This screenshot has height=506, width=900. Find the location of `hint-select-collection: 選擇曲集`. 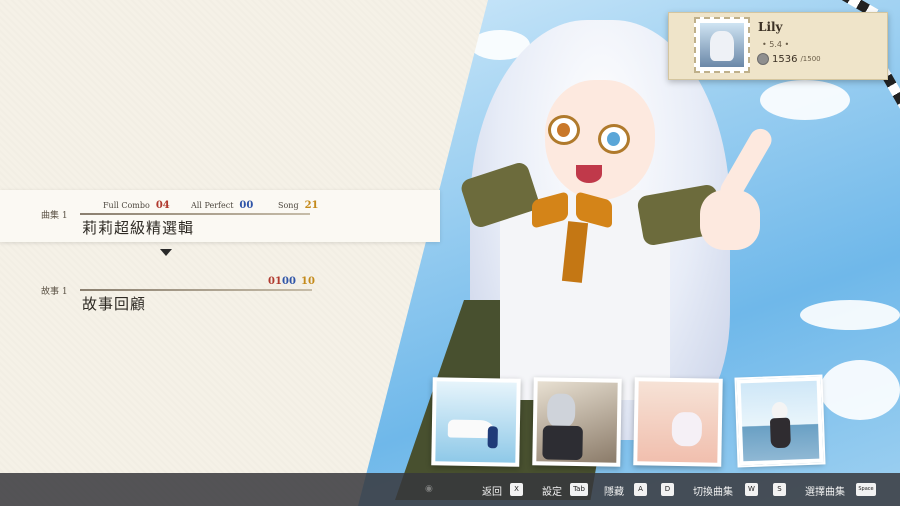

hint-select-collection: 選擇曲集 is located at coordinates (825, 492).